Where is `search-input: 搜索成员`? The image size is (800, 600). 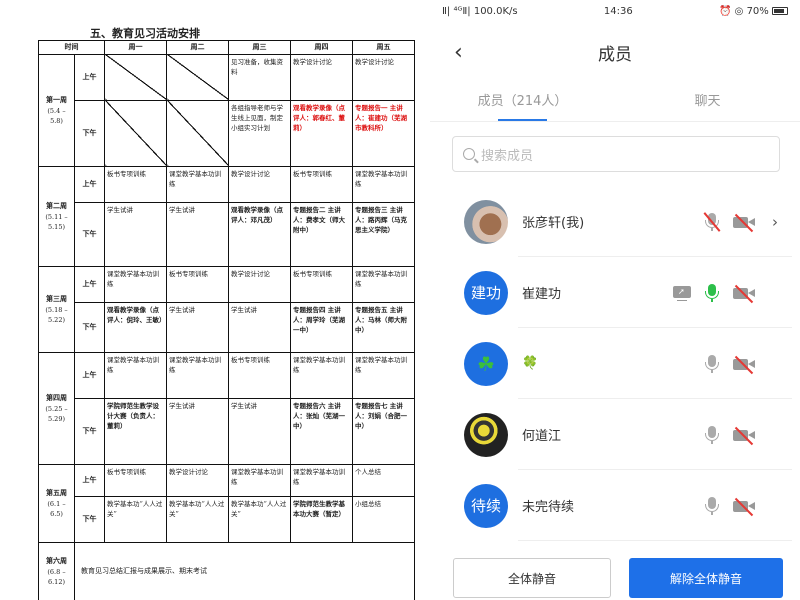 search-input: 搜索成员 is located at coordinates (616, 154).